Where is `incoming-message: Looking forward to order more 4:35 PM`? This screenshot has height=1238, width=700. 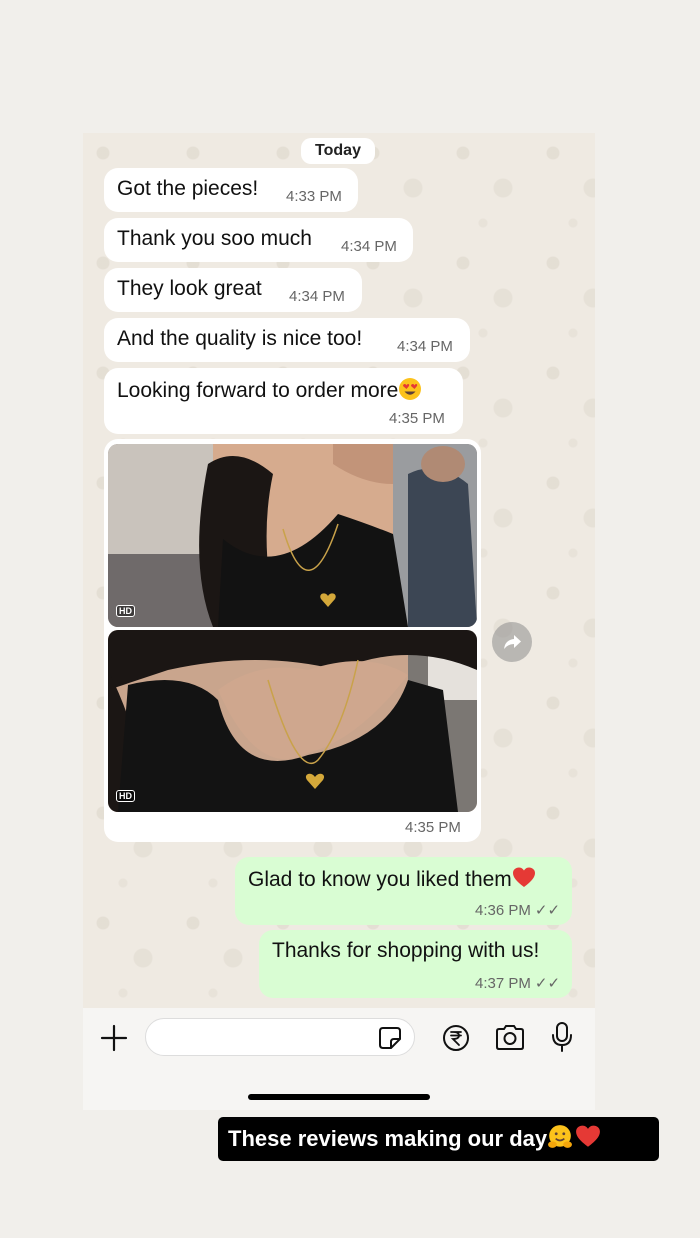
incoming-message: Looking forward to order more 4:35 PM is located at coordinates (283, 401).